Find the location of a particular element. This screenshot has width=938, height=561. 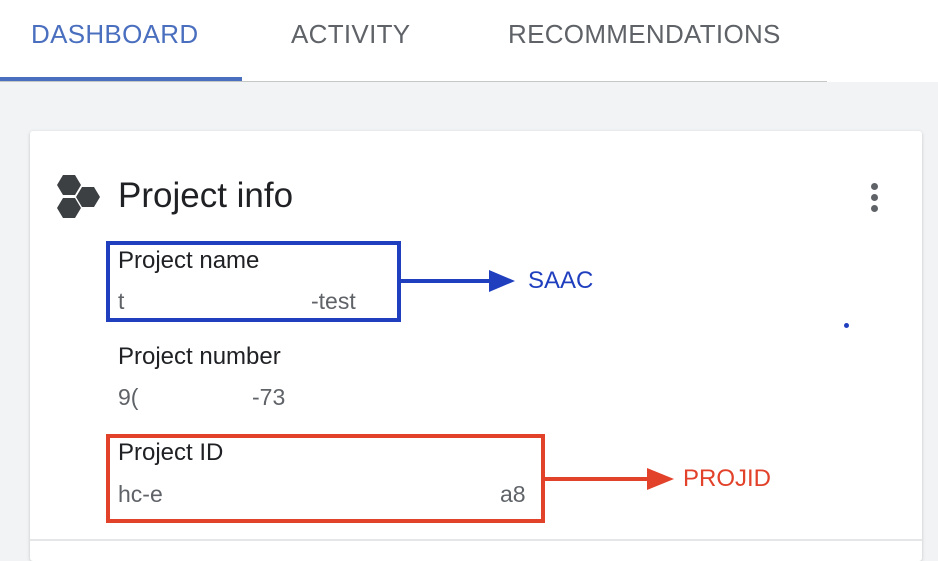

project-number-label: Project number is located at coordinates (199, 356).